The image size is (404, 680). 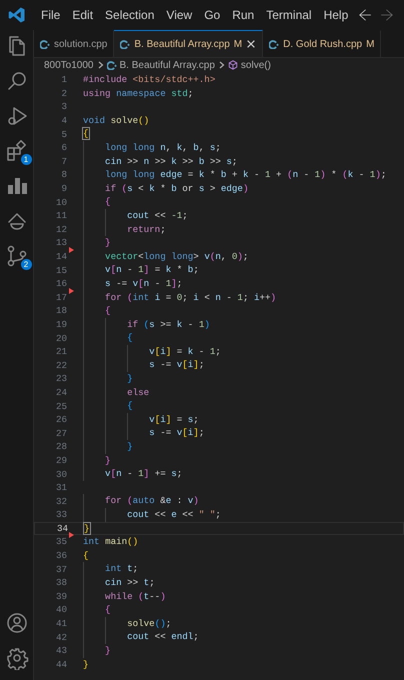 I want to click on code-token: b, so click(x=174, y=188).